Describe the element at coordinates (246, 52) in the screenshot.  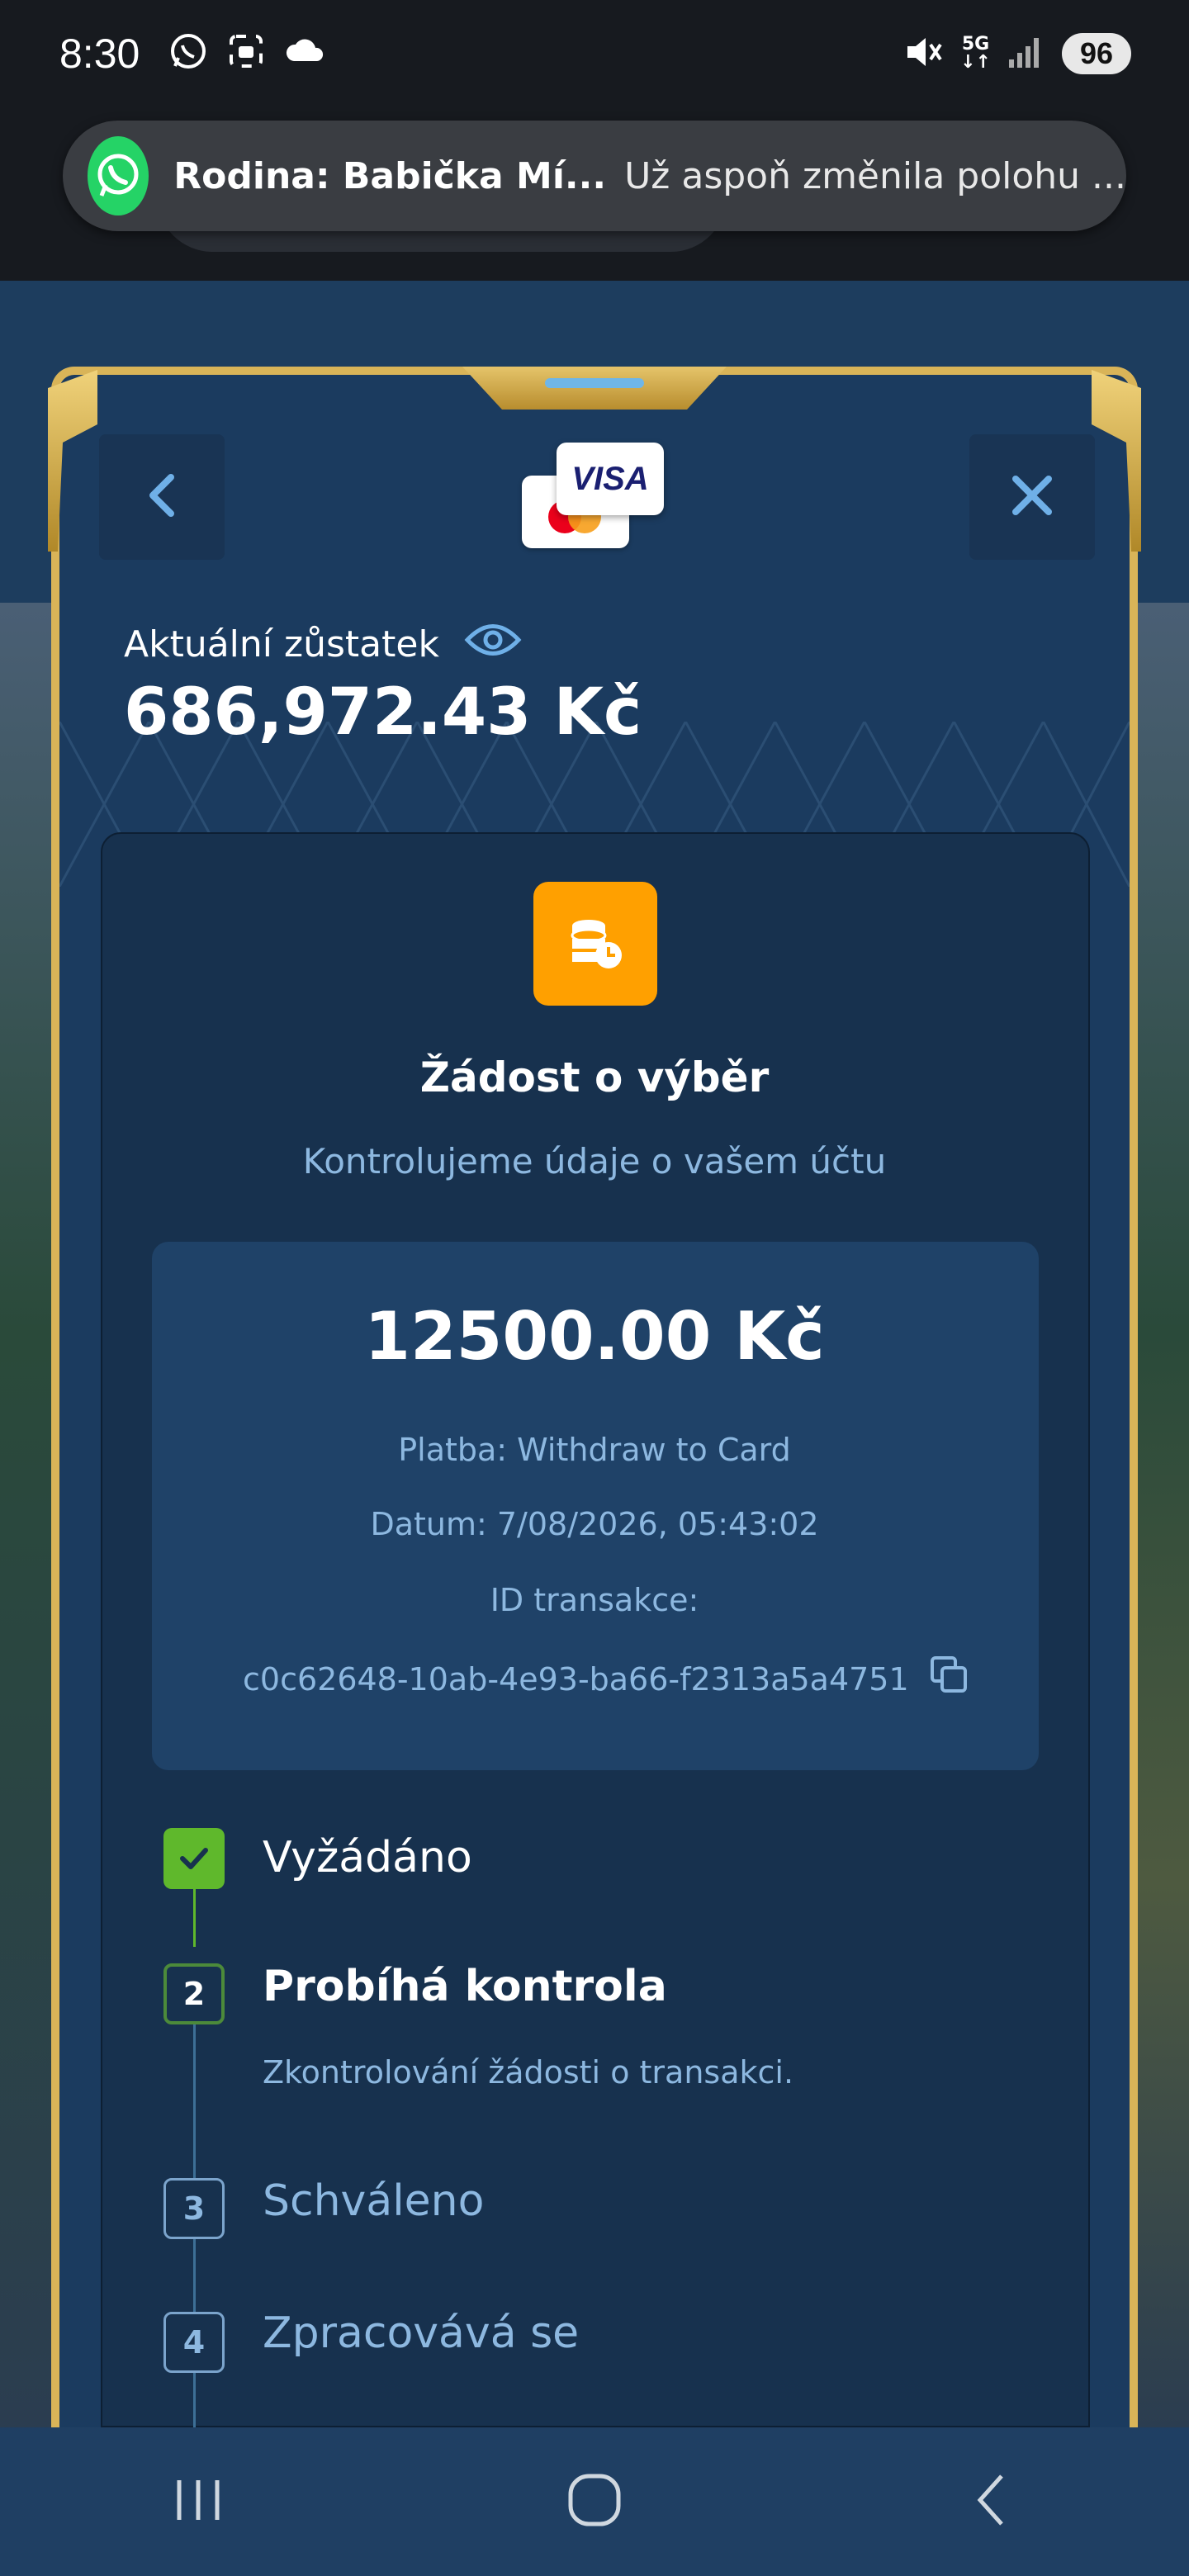
I see `screenshot-icon` at that location.